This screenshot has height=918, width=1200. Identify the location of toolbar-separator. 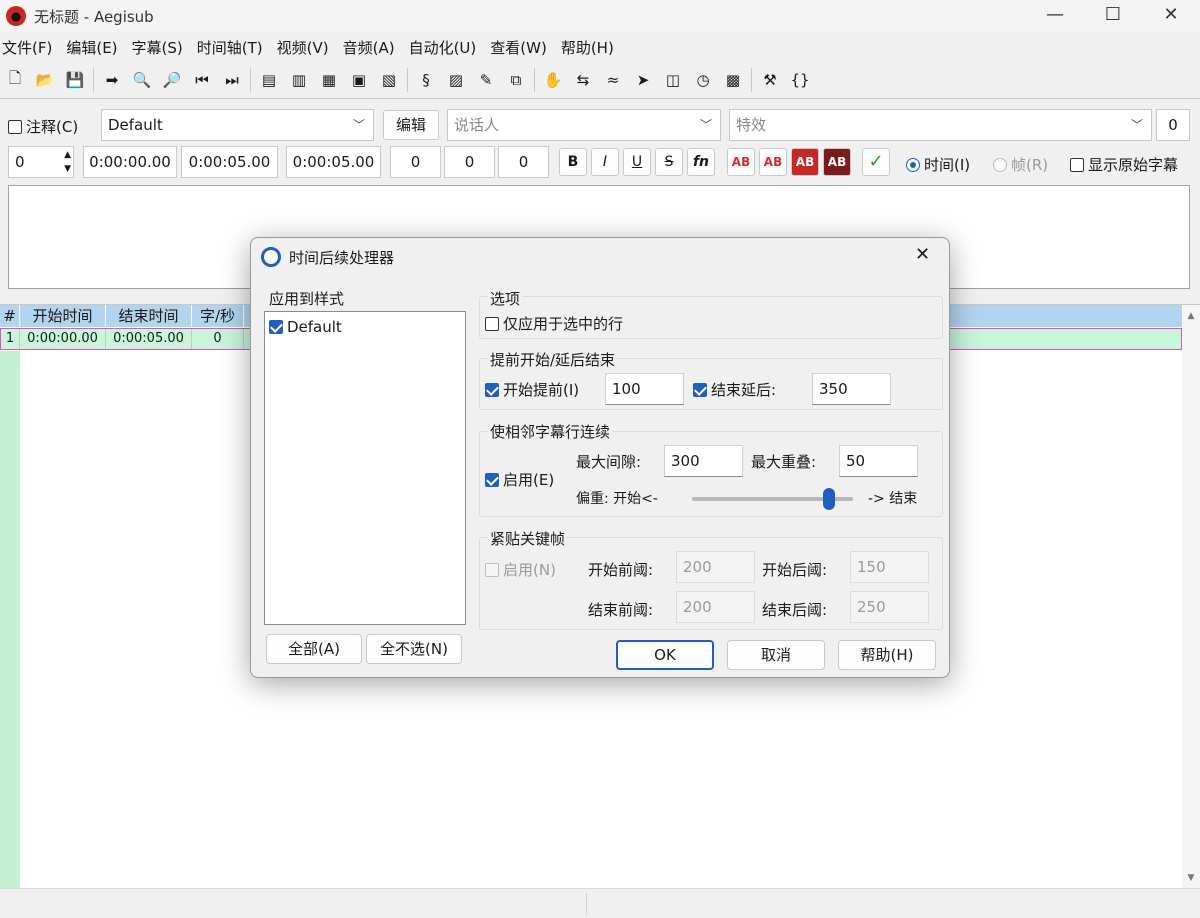
(250, 80).